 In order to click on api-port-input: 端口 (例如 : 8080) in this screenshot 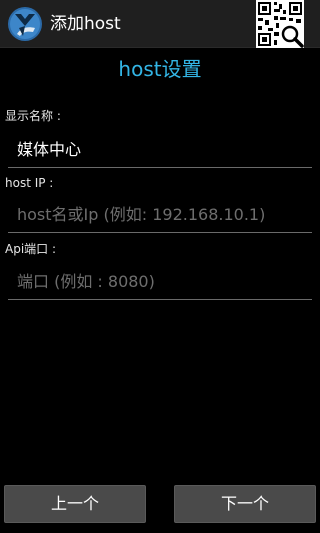, I will do `click(160, 282)`.